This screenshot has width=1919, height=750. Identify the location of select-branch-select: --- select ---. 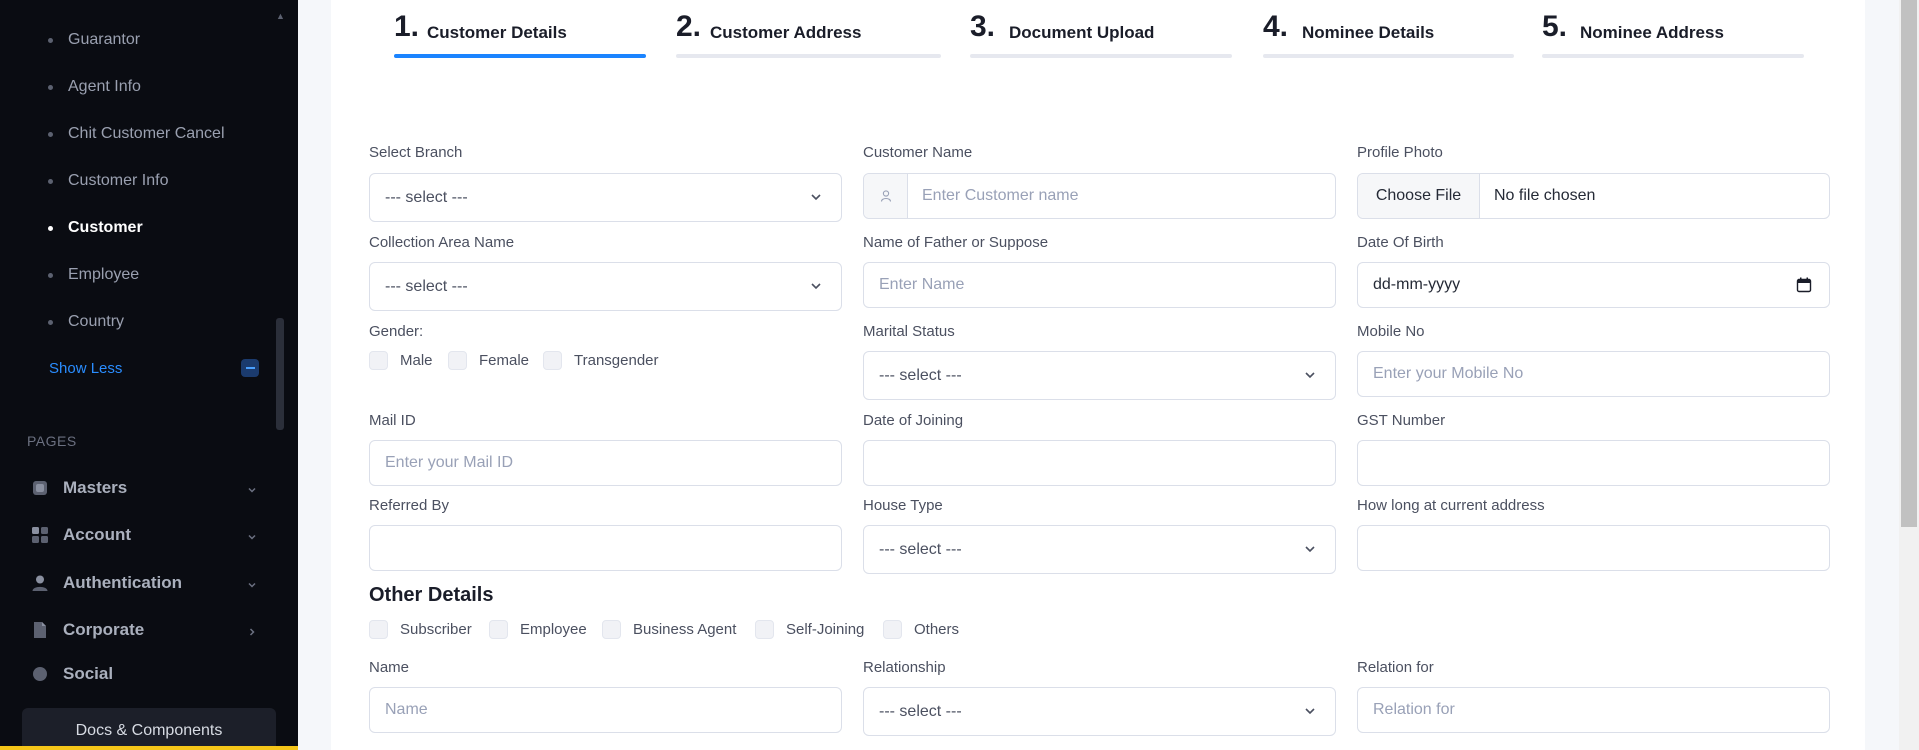
(605, 197).